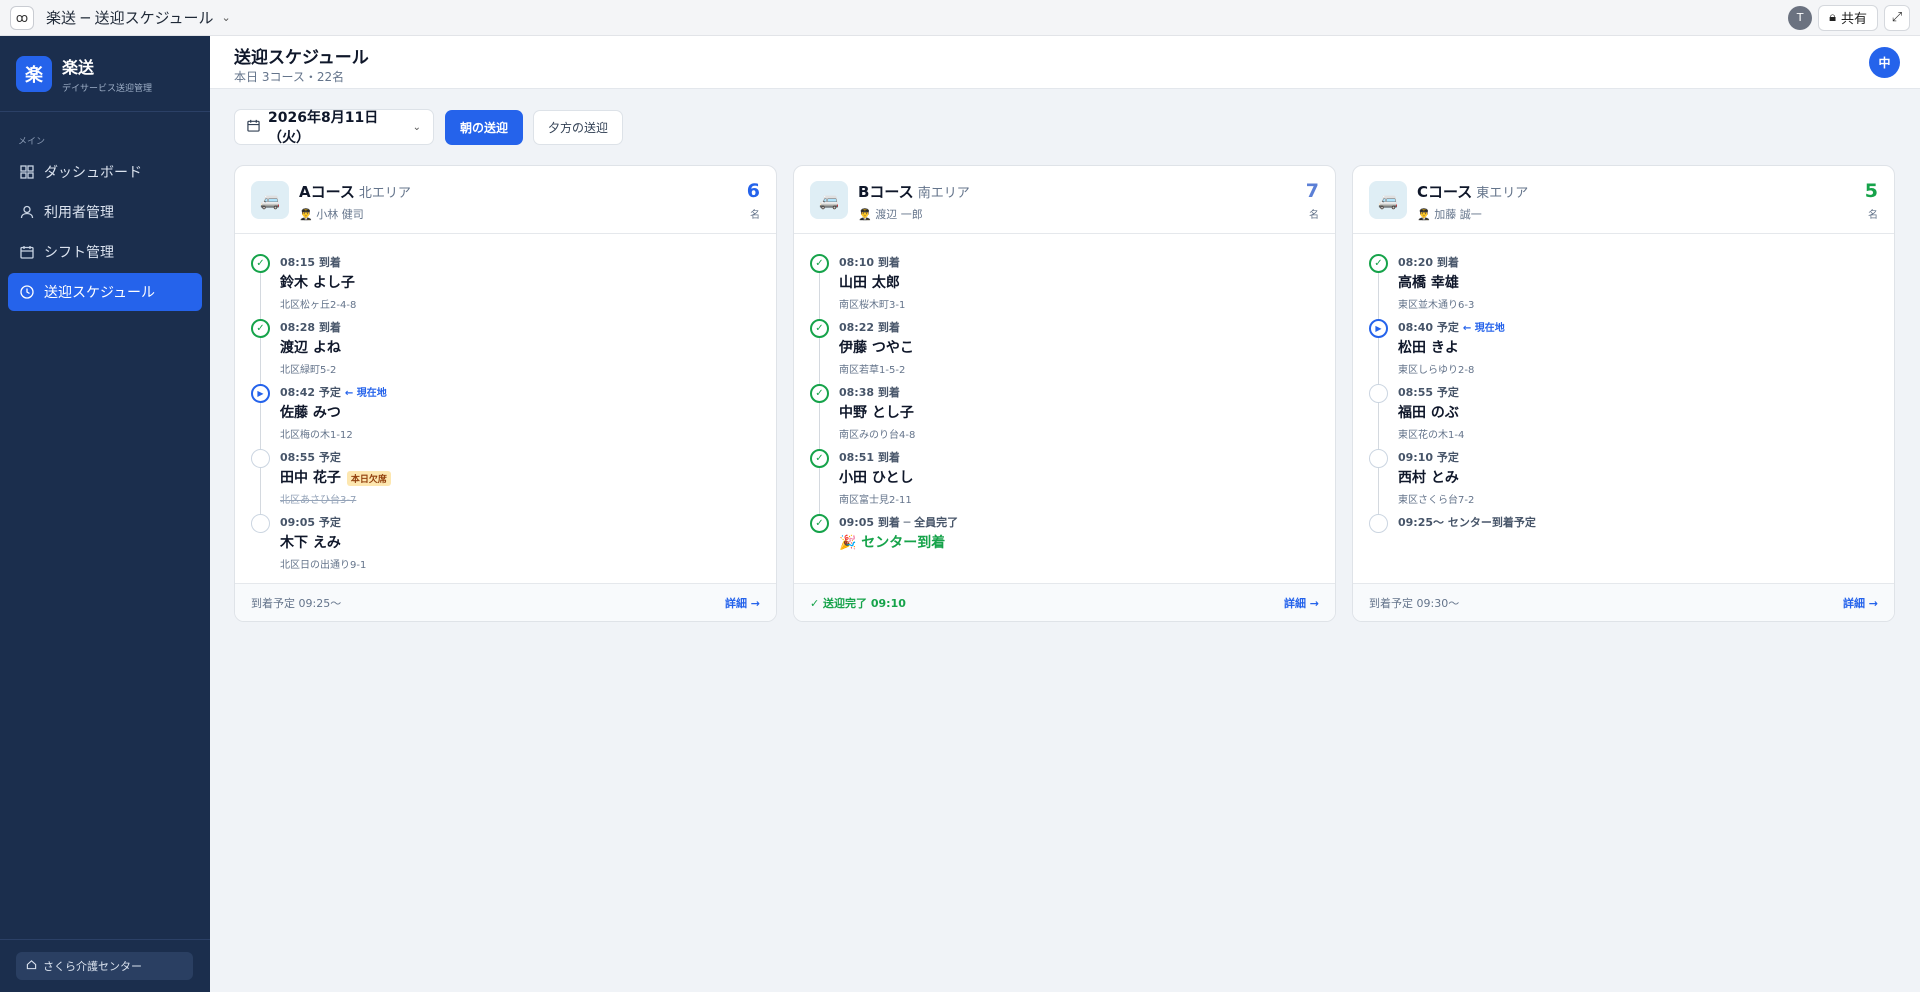 The width and height of the screenshot is (1920, 992). I want to click on passenger-name-text: 中野 とし子, so click(876, 413).